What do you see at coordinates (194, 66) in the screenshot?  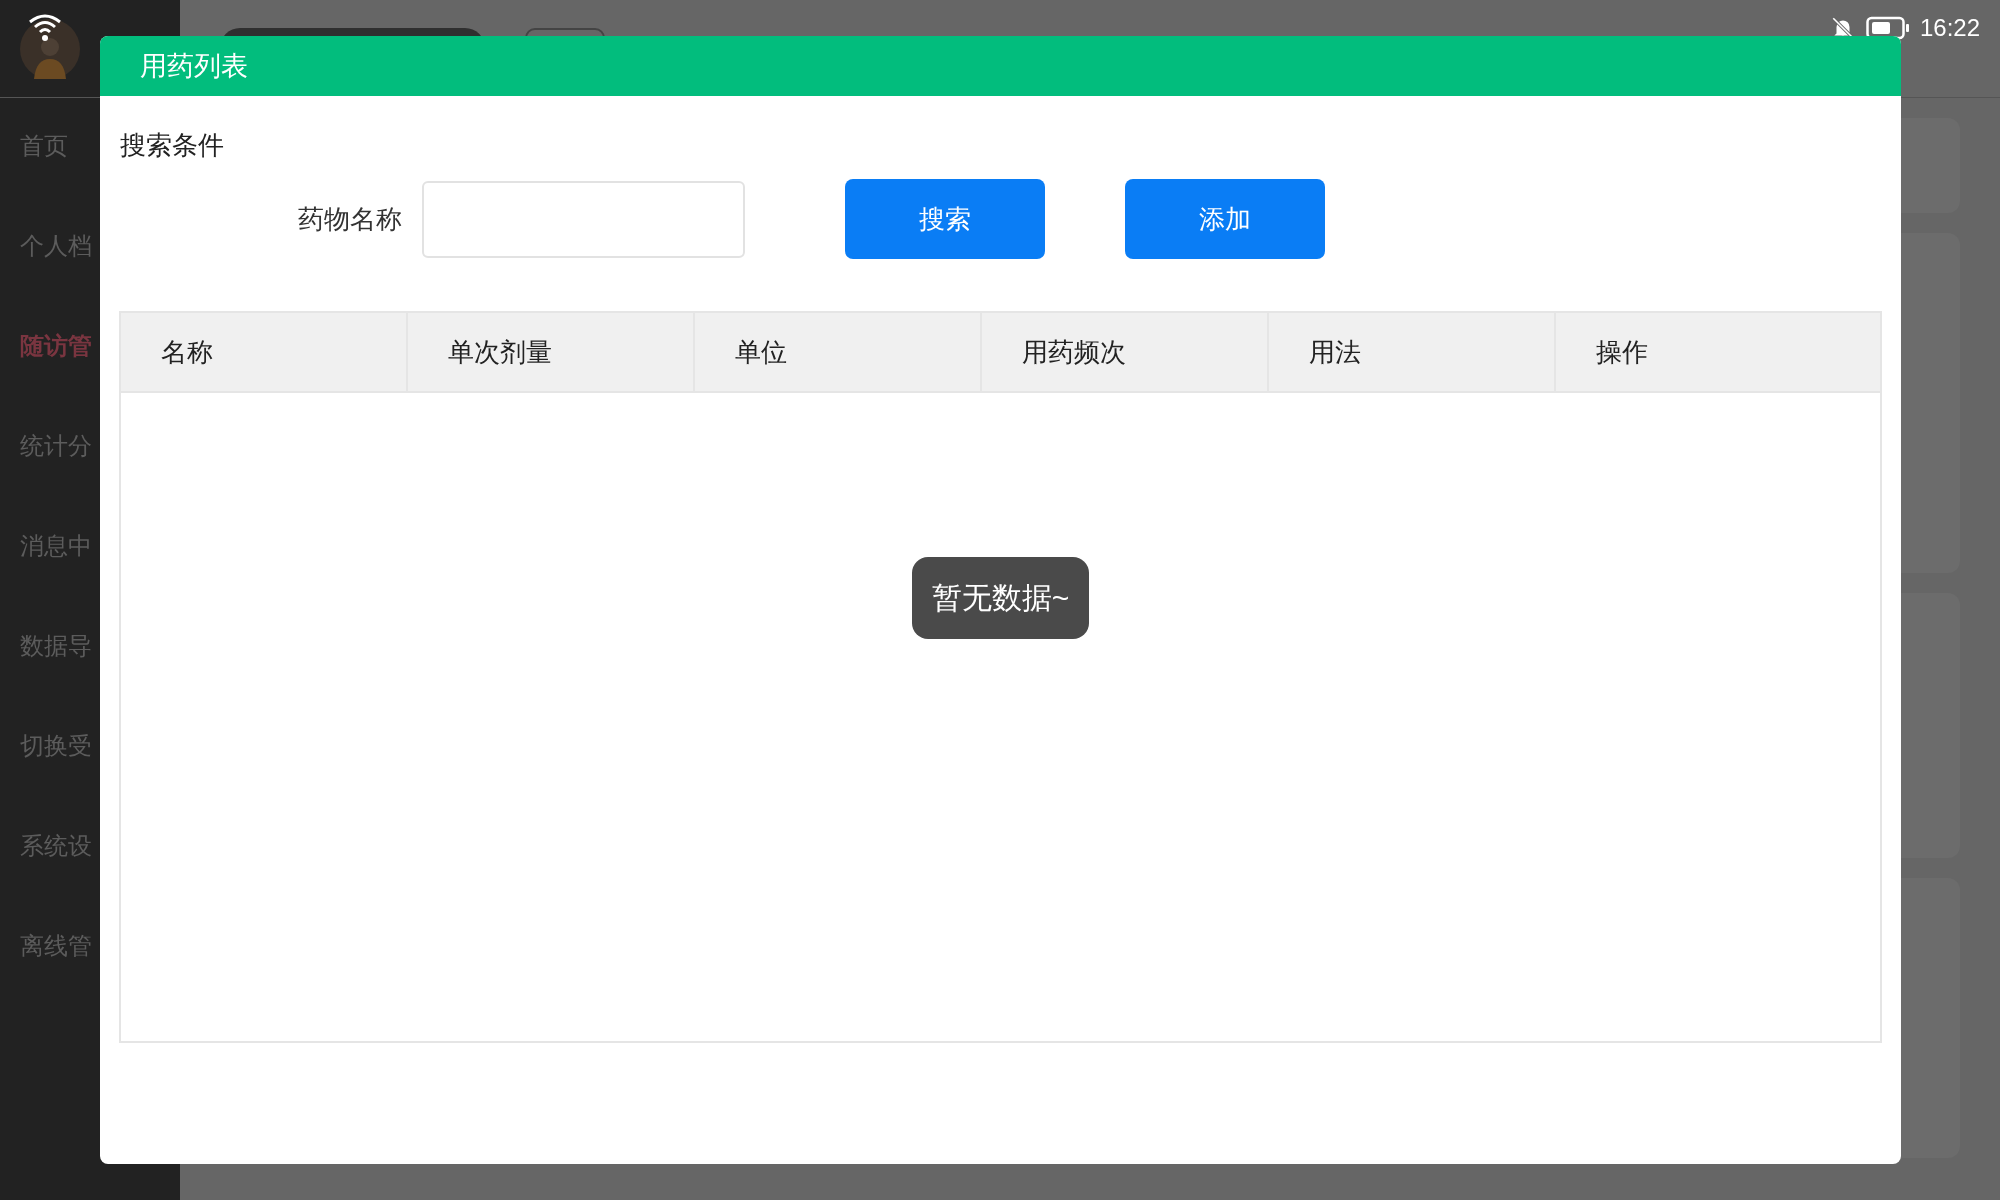 I see `dialog-title: 用药列表` at bounding box center [194, 66].